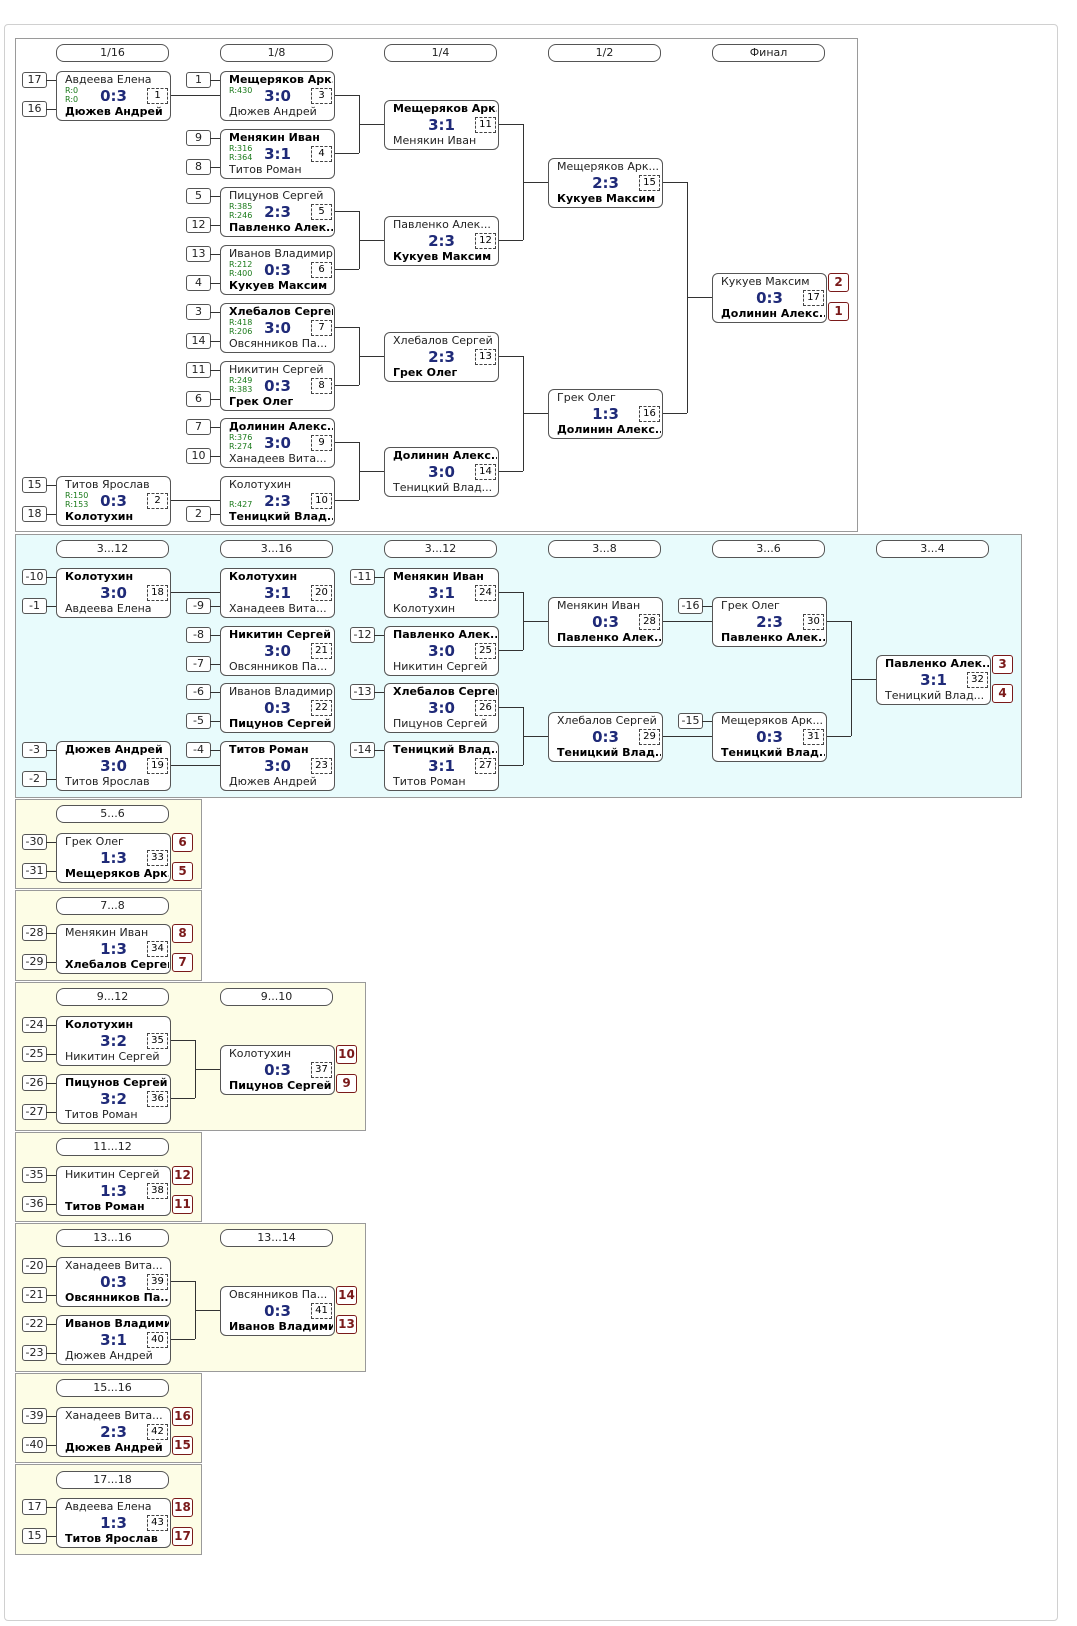  What do you see at coordinates (277, 154) in the screenshot?
I see `match-card: Менякин Иван 3:1 Титов Роман 4 R:316 R:364` at bounding box center [277, 154].